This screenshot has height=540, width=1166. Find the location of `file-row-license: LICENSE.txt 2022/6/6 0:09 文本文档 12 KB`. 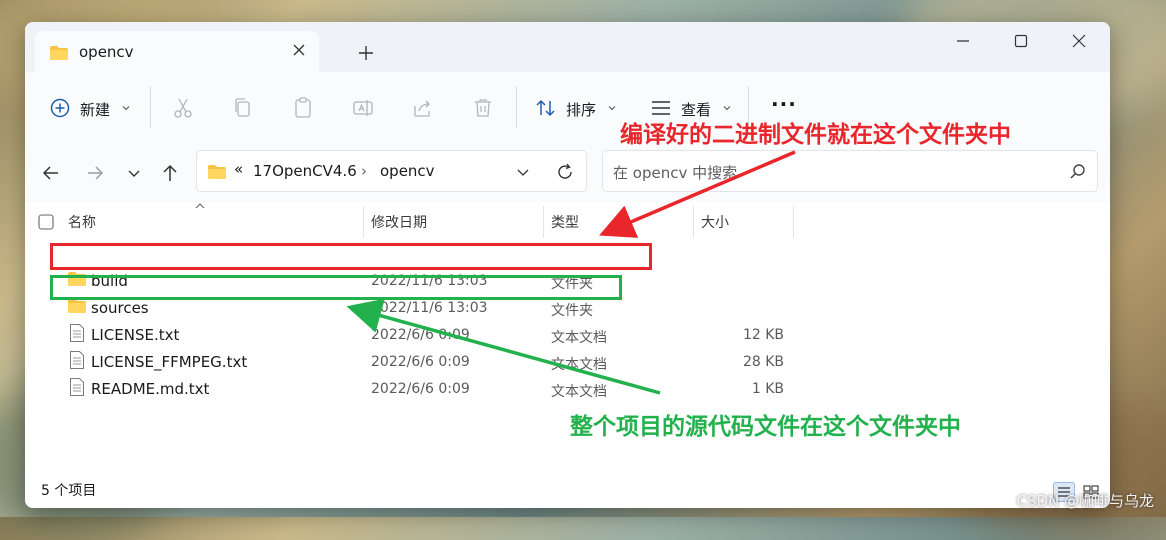

file-row-license: LICENSE.txt 2022/6/6 0:09 文本文档 12 KB is located at coordinates (567, 335).